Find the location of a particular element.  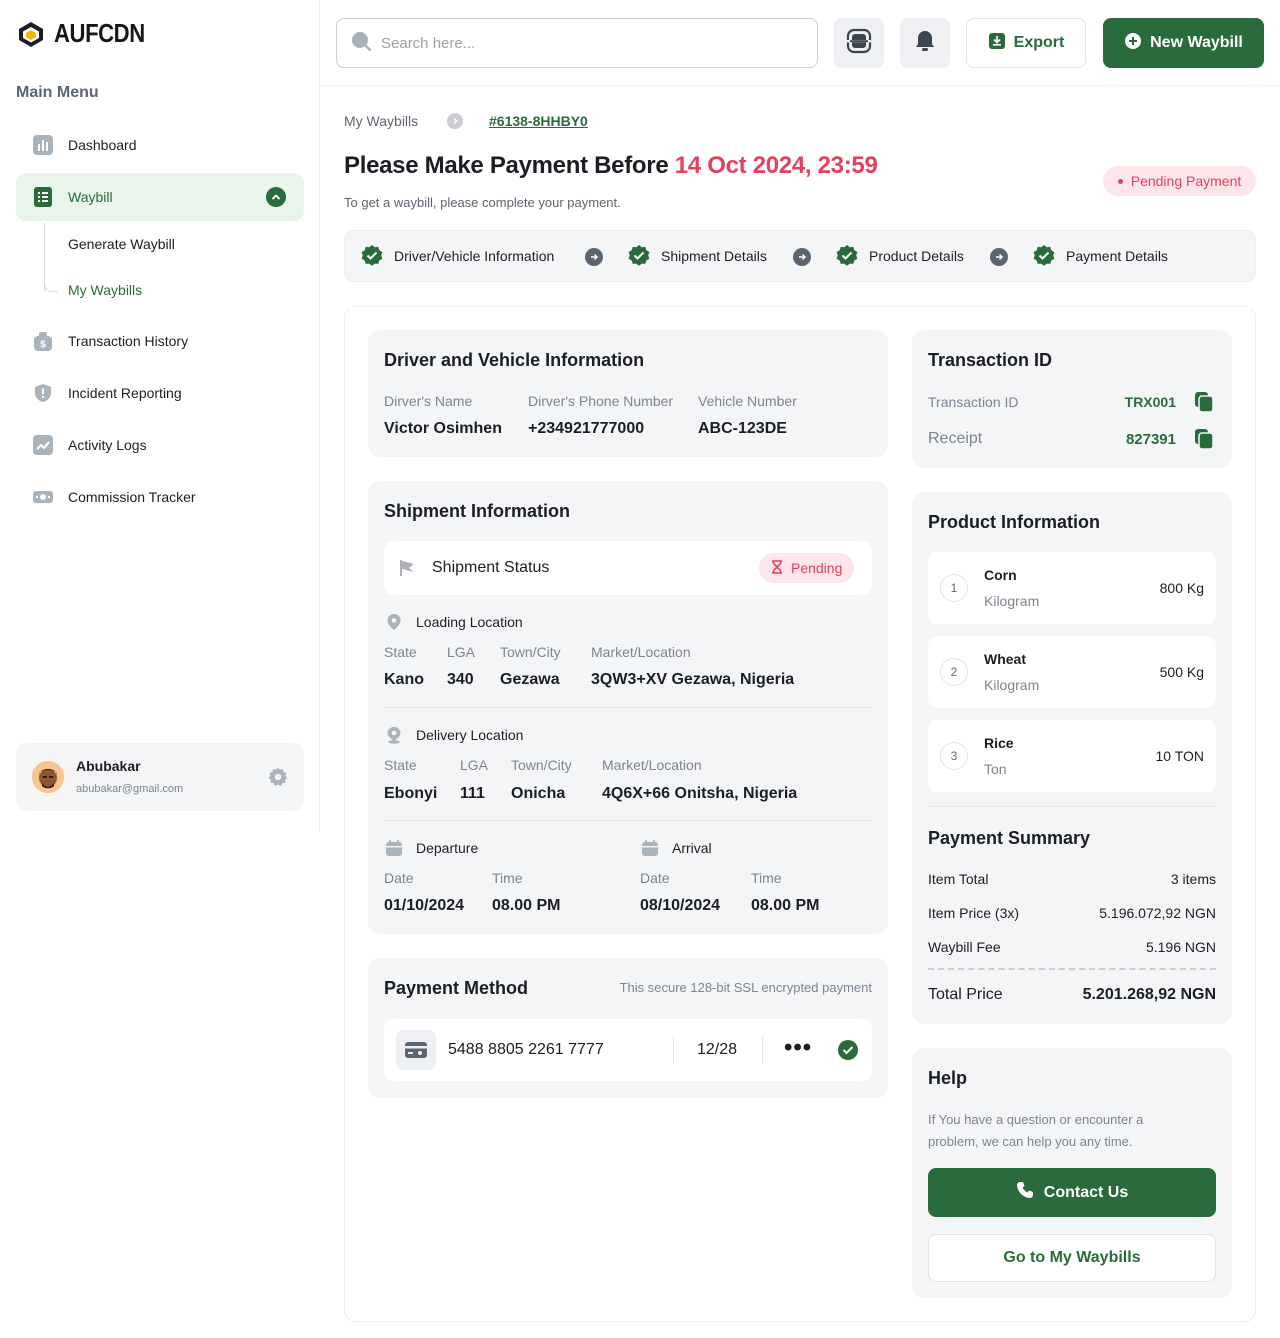

calendar-icon is located at coordinates (394, 850).